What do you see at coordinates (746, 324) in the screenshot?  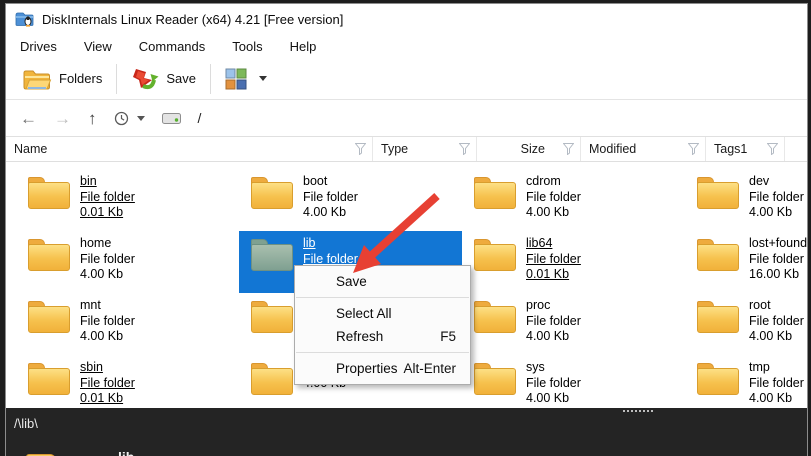 I see `file-tile-root: root File folder 4.00 Kb` at bounding box center [746, 324].